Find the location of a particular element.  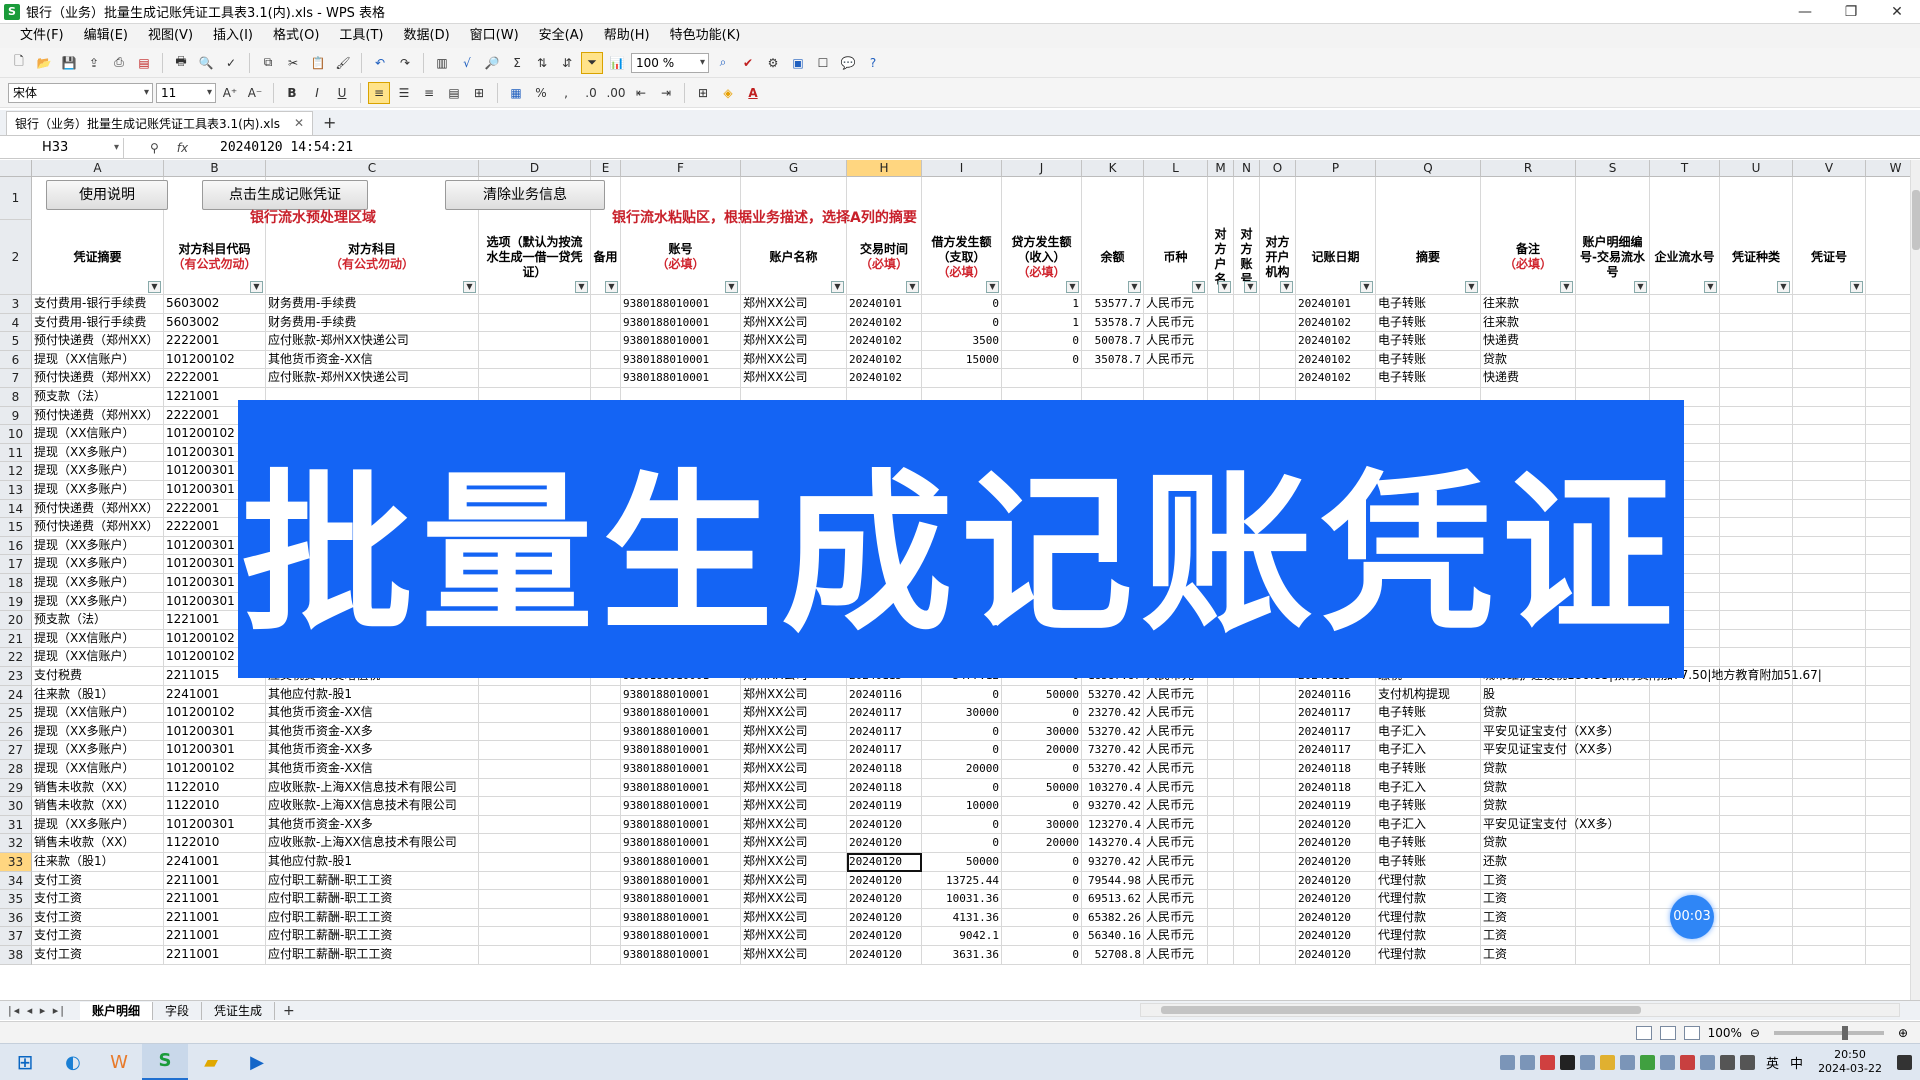

usage-instructions-button: 使用说明 is located at coordinates (107, 195).